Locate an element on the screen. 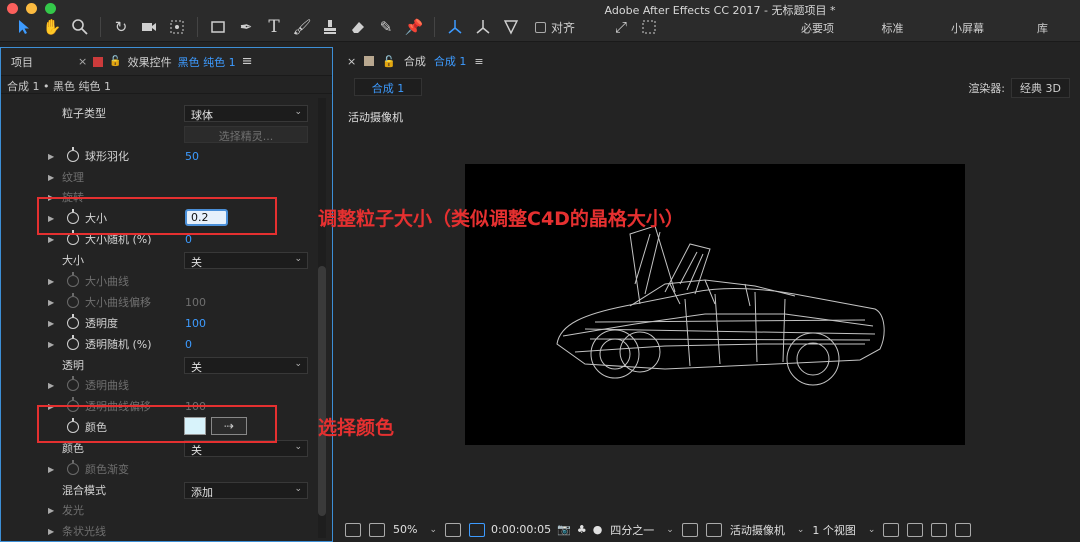  pan-behind-tool-icon is located at coordinates (177, 27).